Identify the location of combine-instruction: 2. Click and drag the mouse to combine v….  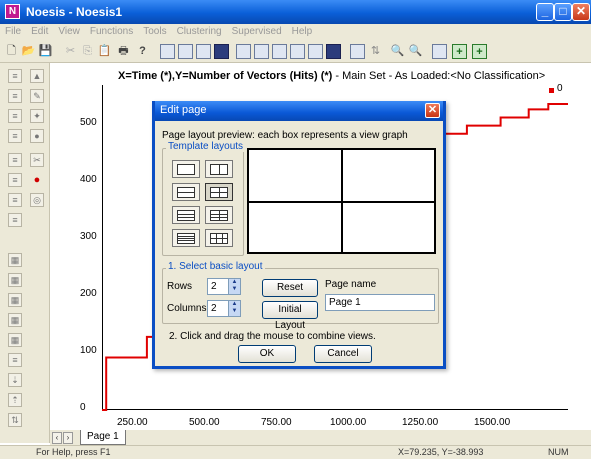
(272, 336).